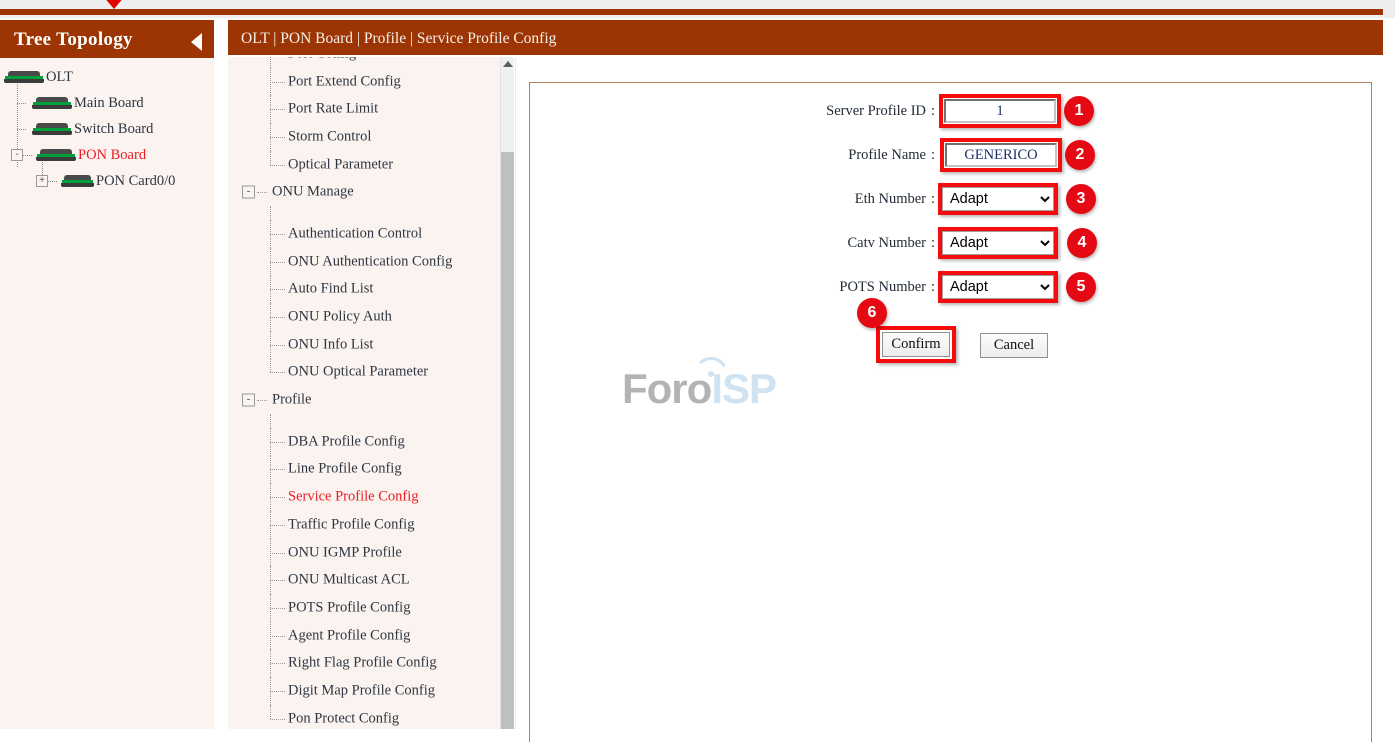 The width and height of the screenshot is (1395, 742). I want to click on menu-item-label: DBA Profile Config, so click(346, 441).